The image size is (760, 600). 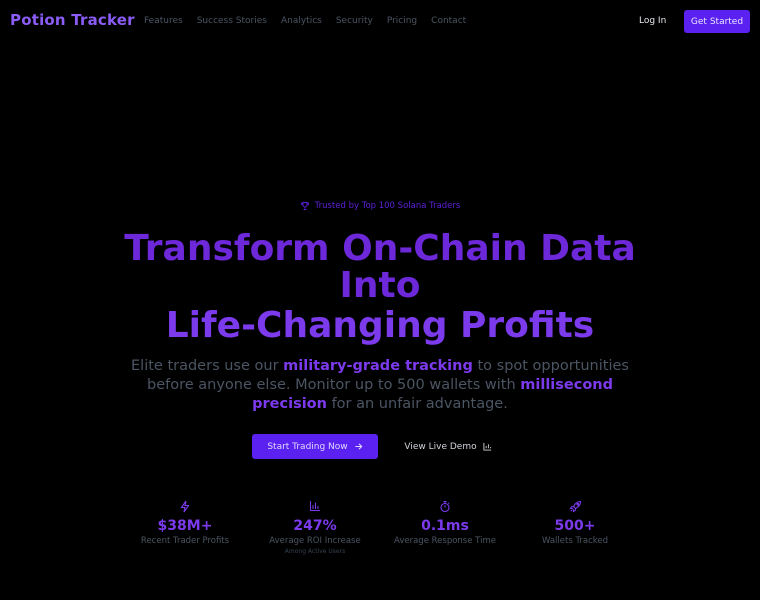 I want to click on rocket-icon, so click(x=575, y=506).